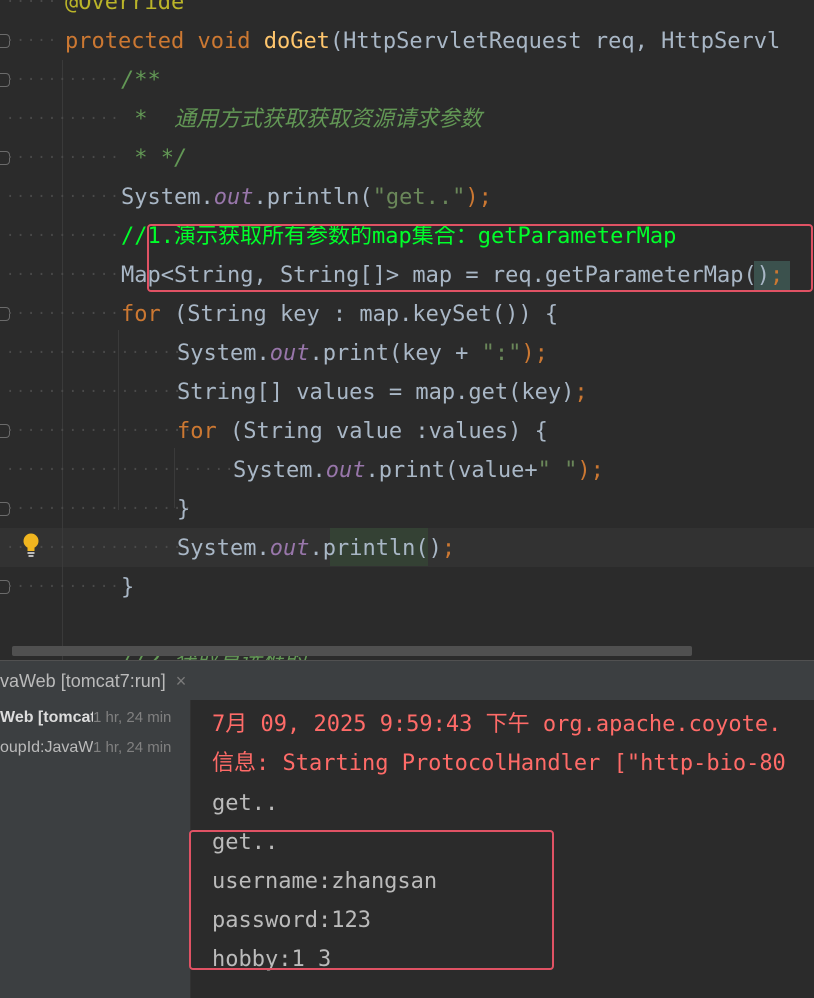  Describe the element at coordinates (407, 197) in the screenshot. I see `code-line: ··········· System.out.println("get..");` at that location.